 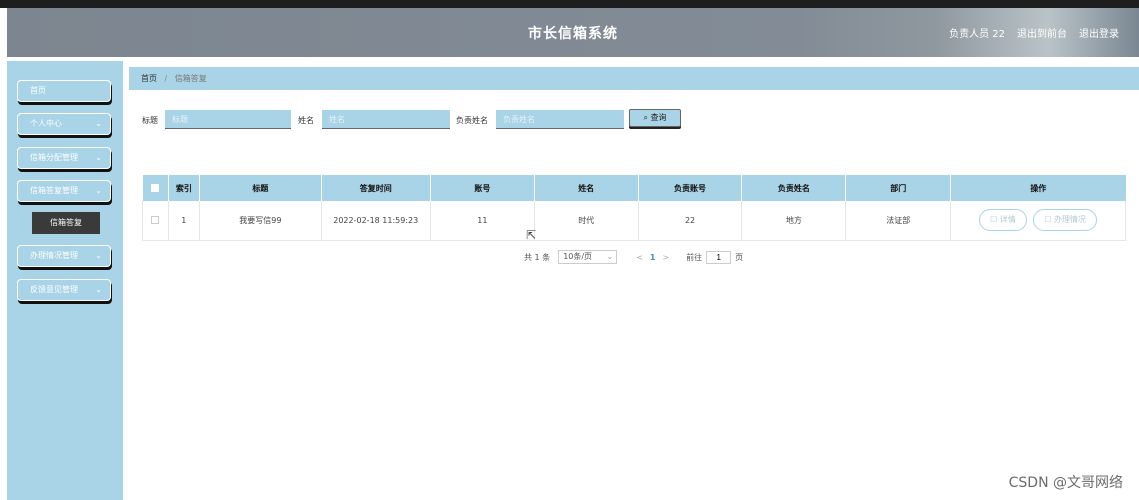 I want to click on mouse-cursor-icon: ⇱, so click(x=531, y=235).